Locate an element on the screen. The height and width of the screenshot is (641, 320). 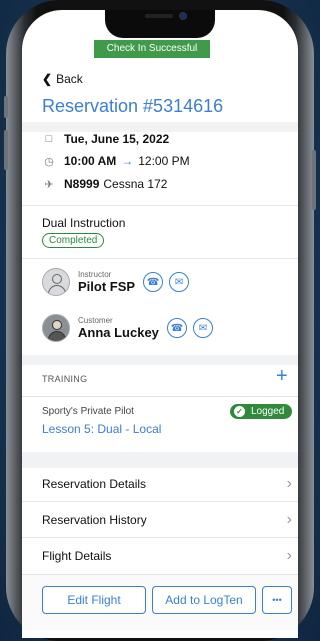
toast-message: Check In Successful is located at coordinates (152, 49).